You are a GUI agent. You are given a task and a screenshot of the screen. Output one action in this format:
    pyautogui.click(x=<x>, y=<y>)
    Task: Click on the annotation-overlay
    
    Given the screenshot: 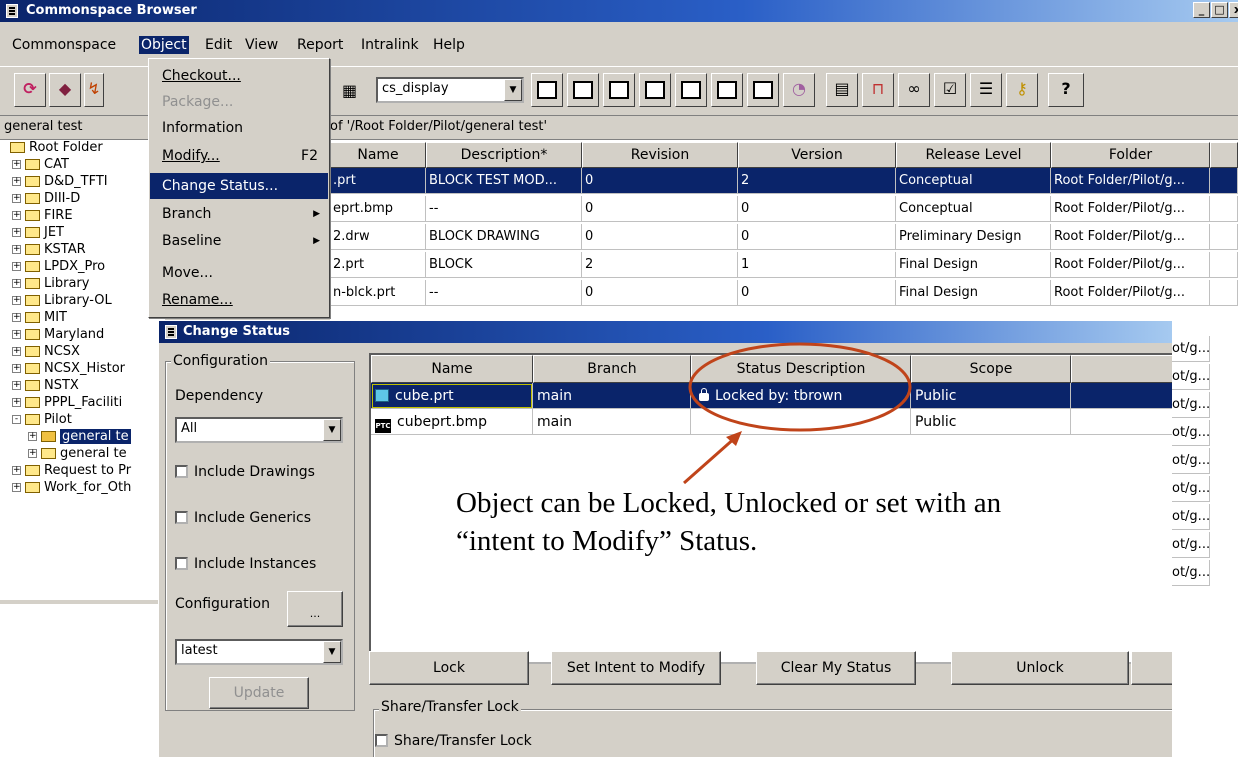 What is the action you would take?
    pyautogui.click(x=797, y=413)
    